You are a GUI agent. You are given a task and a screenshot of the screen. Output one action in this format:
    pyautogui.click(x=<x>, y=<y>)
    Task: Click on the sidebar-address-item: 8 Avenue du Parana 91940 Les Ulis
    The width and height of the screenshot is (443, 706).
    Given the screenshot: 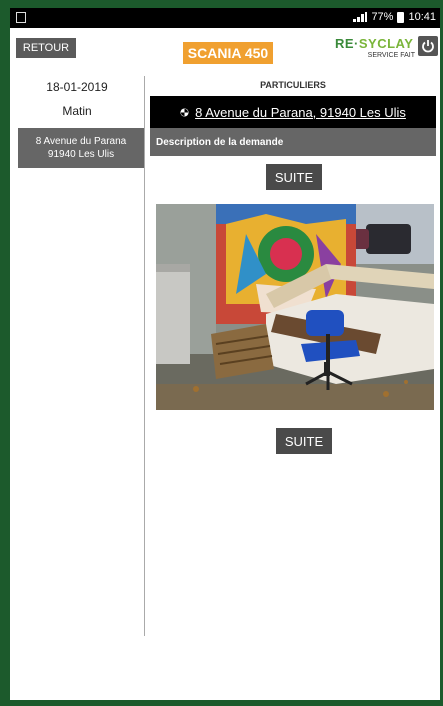 What is the action you would take?
    pyautogui.click(x=81, y=148)
    